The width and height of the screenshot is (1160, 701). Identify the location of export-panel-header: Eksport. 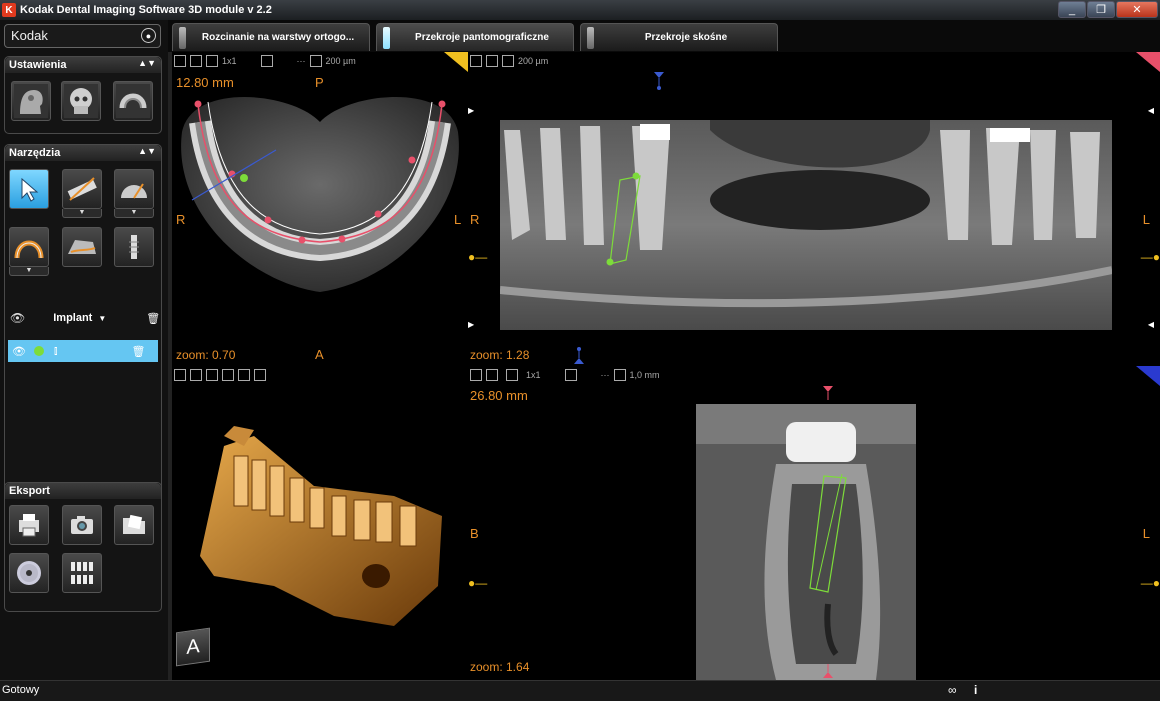
(83, 491).